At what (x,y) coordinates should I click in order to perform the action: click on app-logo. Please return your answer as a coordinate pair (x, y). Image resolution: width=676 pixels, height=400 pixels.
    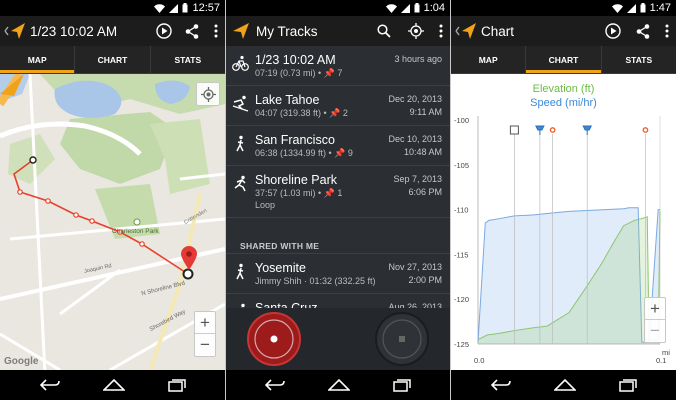
    Looking at the image, I should click on (241, 31).